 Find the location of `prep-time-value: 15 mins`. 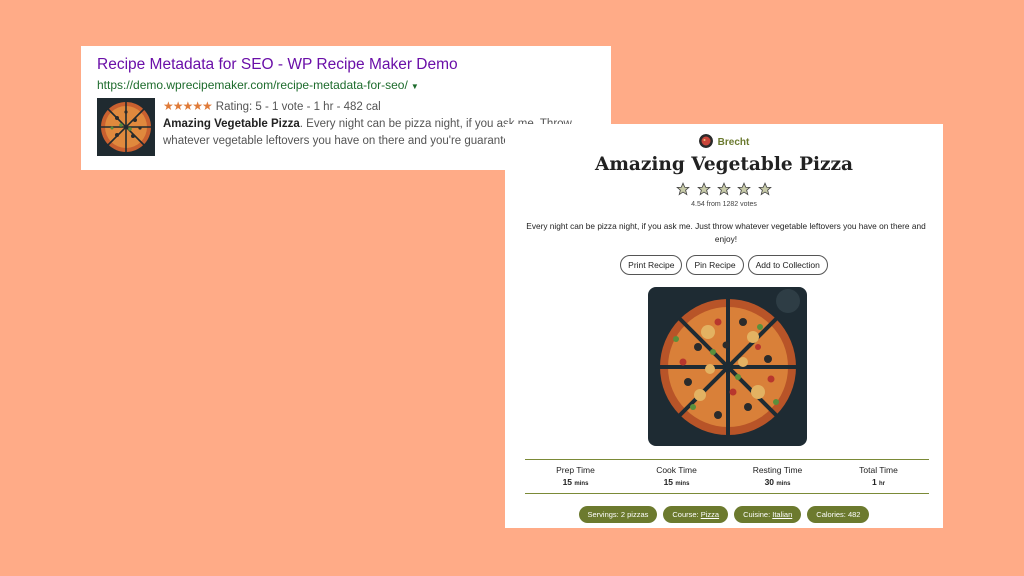

prep-time-value: 15 mins is located at coordinates (575, 482).